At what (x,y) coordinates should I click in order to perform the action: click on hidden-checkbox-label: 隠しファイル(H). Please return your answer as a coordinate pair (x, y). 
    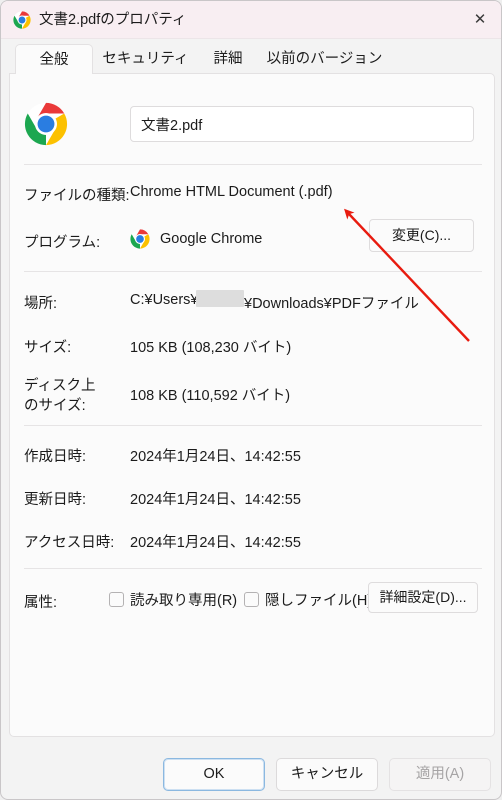
    Looking at the image, I should click on (319, 601).